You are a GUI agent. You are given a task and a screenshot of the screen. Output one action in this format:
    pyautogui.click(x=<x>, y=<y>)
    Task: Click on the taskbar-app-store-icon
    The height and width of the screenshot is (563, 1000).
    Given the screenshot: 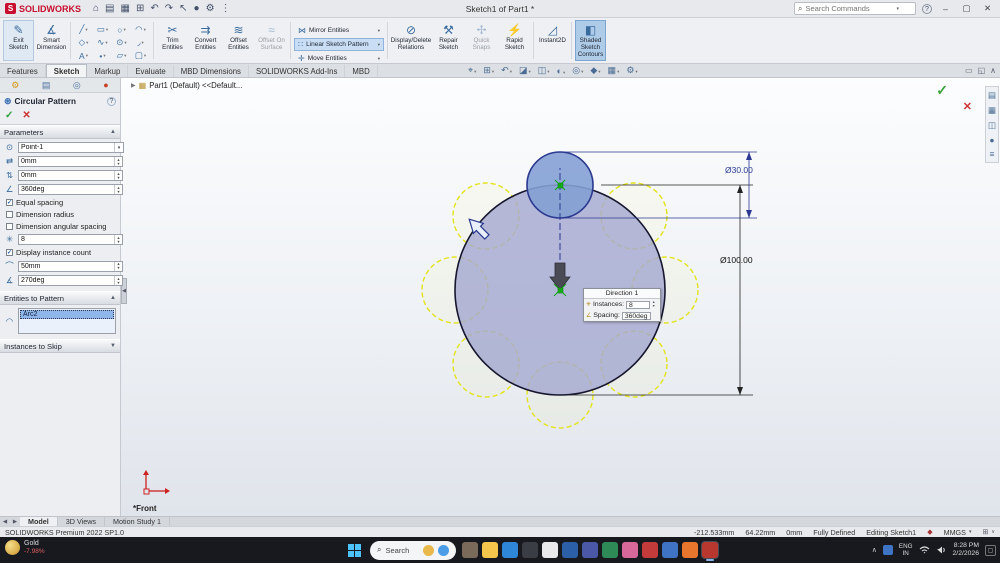 What is the action you would take?
    pyautogui.click(x=470, y=550)
    